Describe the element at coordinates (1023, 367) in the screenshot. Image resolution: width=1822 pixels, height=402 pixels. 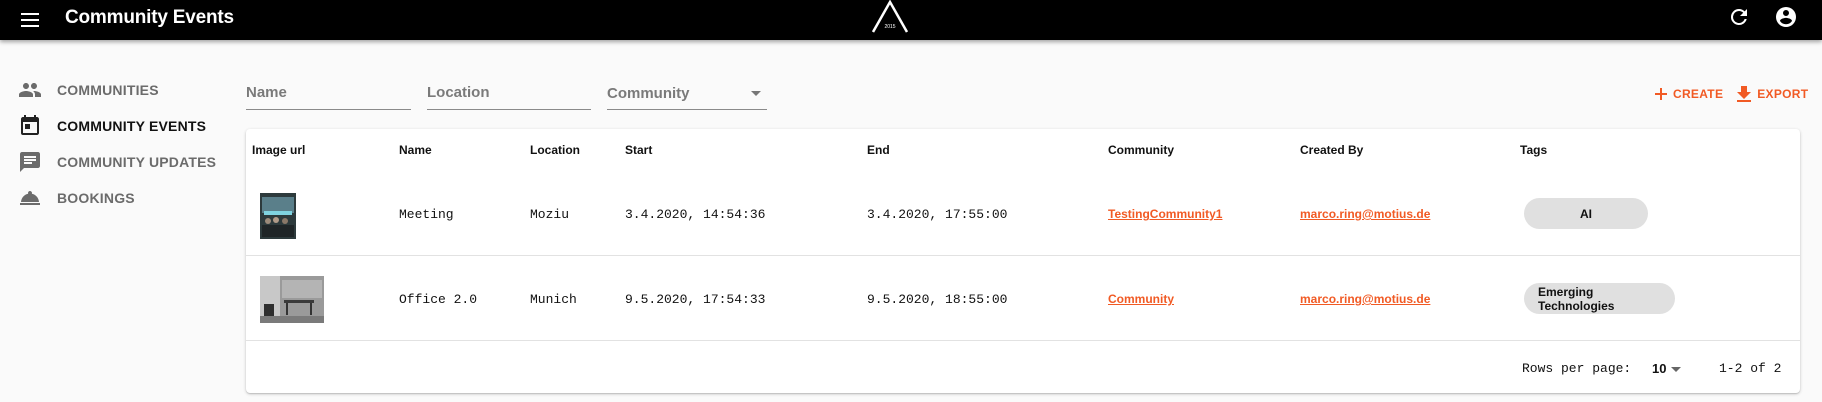
I see `table-pagination: Rows per page: 10 1-2 of 2` at that location.